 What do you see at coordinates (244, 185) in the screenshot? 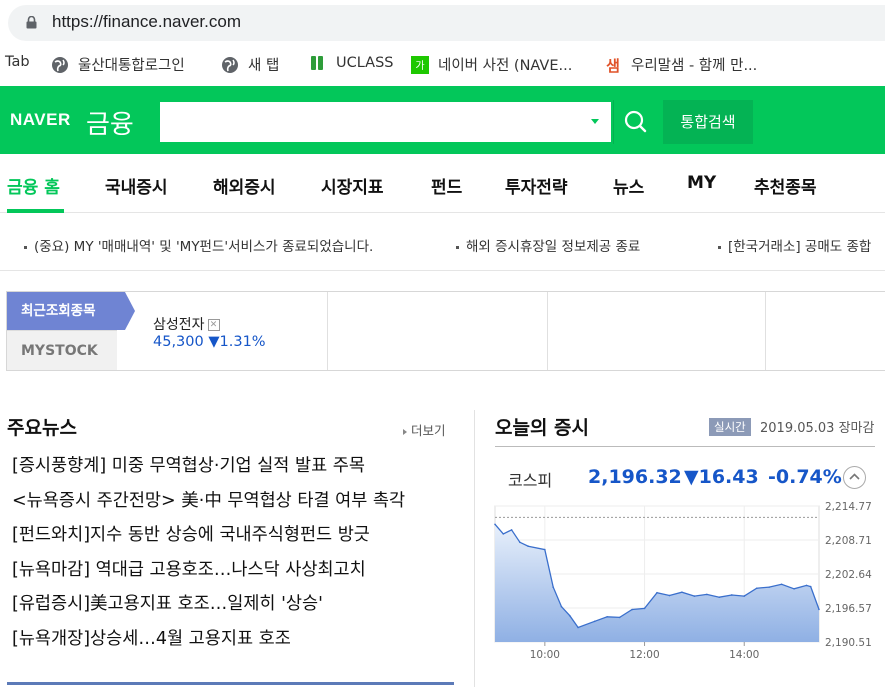
I see `nav-item-overseas: 해외증시` at bounding box center [244, 185].